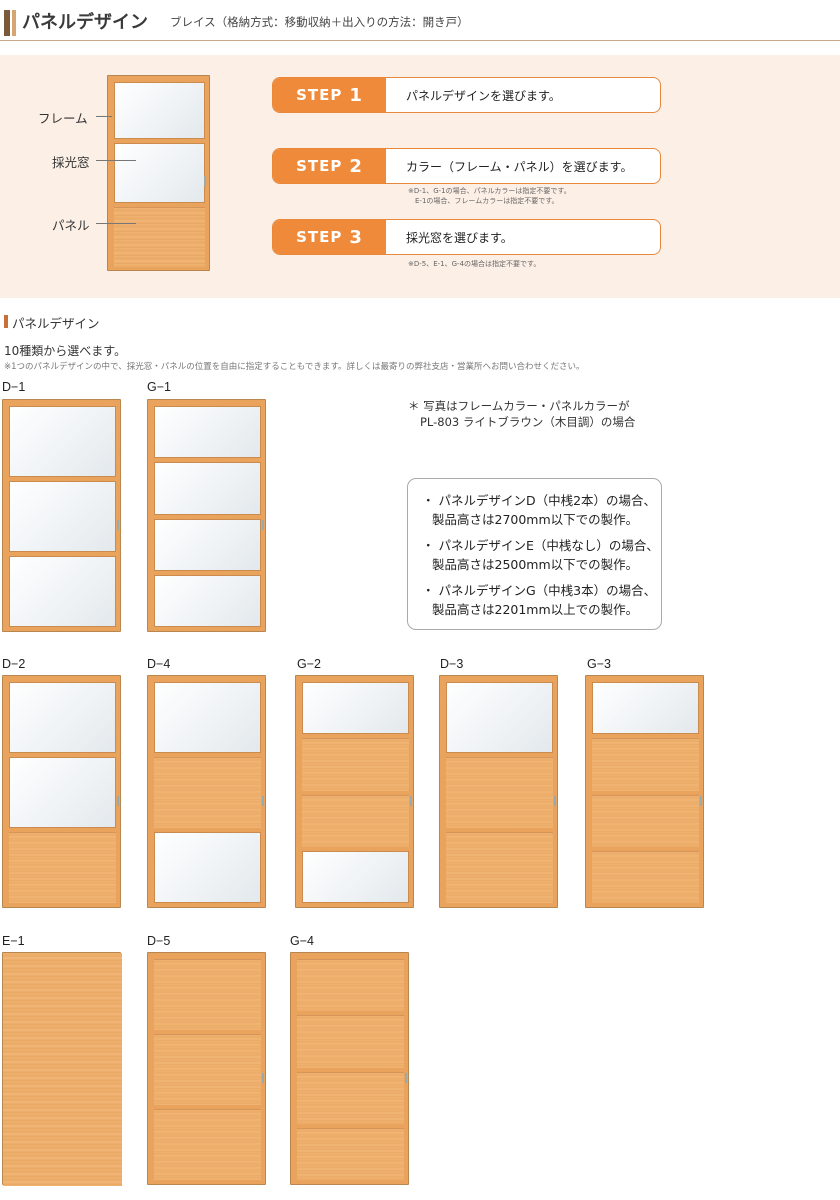 This screenshot has width=840, height=1200. Describe the element at coordinates (329, 237) in the screenshot. I see `step-3-badge: STEP 3` at that location.